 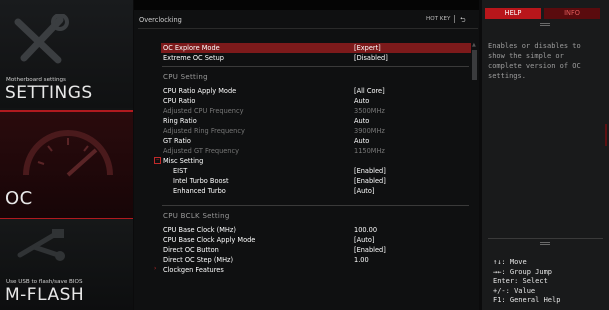 What do you see at coordinates (183, 161) in the screenshot?
I see `setting-label: Misc Setting` at bounding box center [183, 161].